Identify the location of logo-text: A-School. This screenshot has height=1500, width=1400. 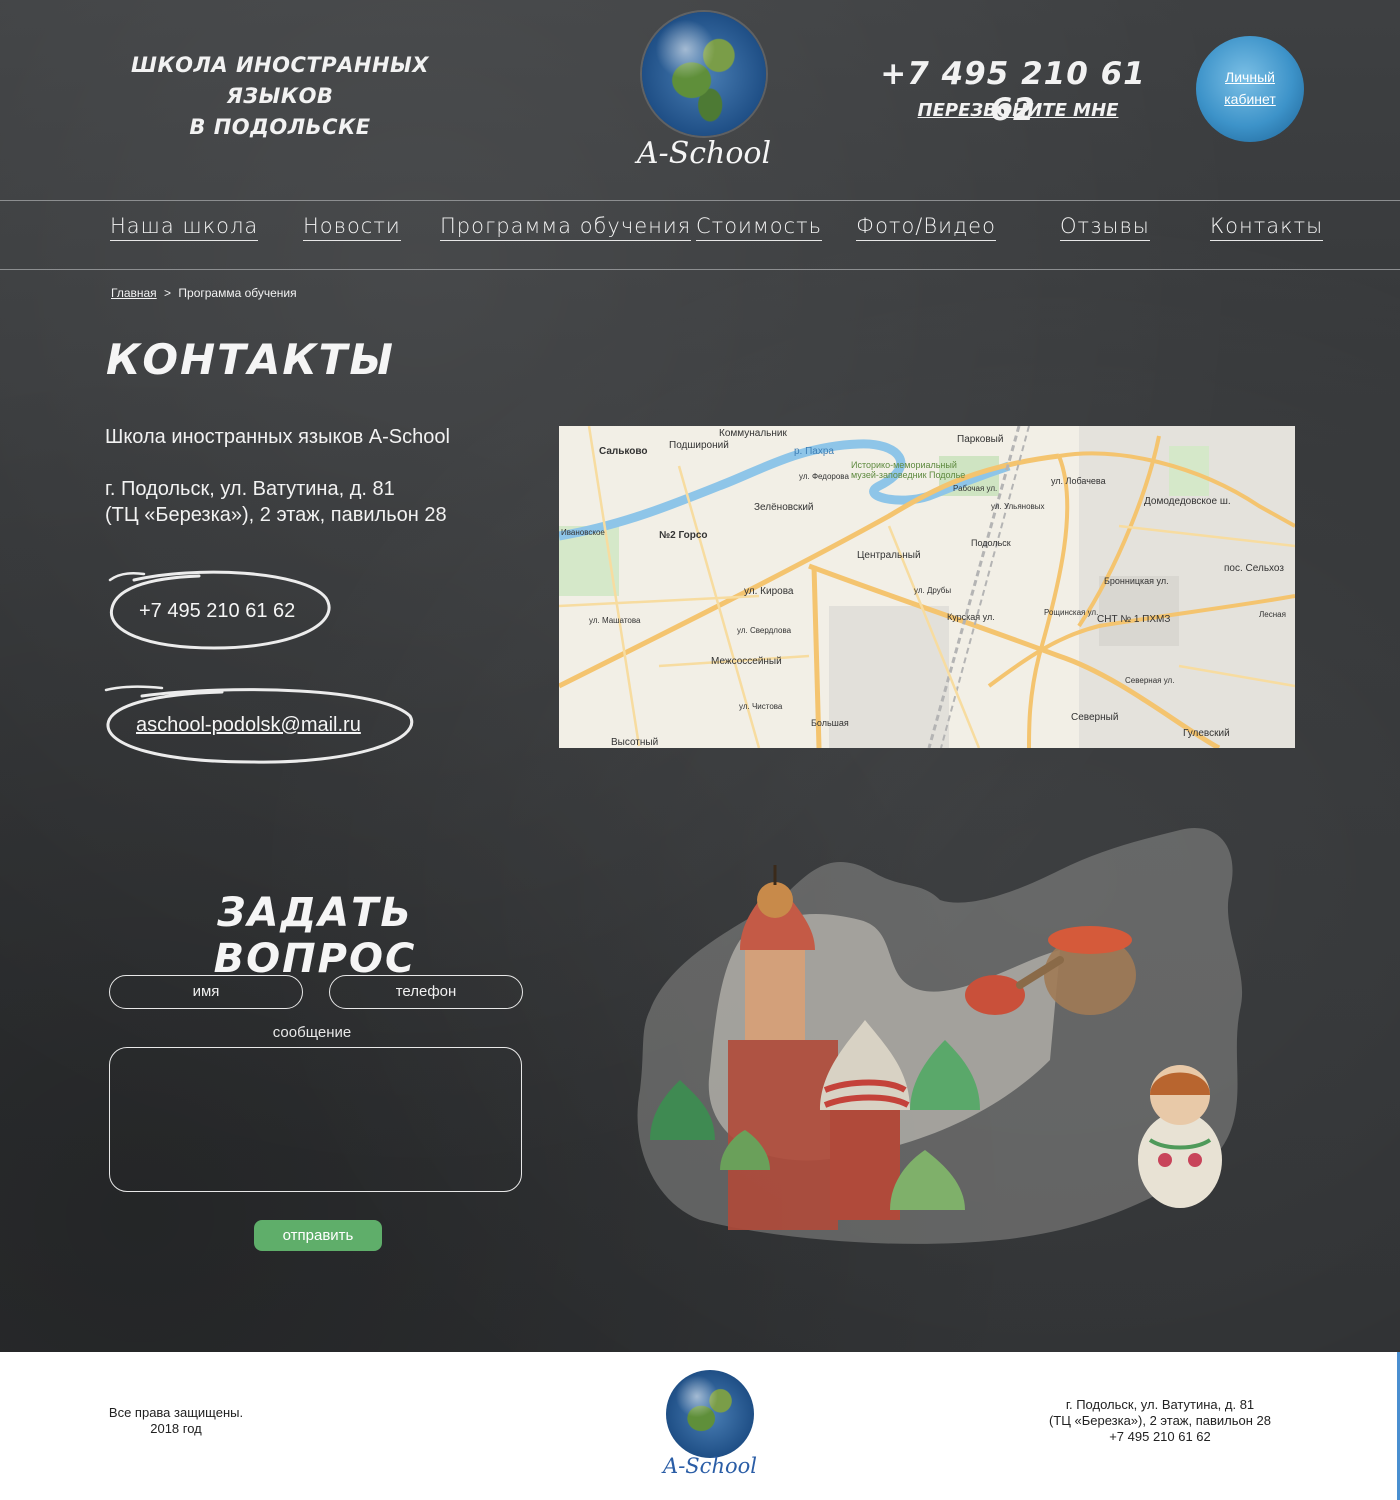
(704, 153).